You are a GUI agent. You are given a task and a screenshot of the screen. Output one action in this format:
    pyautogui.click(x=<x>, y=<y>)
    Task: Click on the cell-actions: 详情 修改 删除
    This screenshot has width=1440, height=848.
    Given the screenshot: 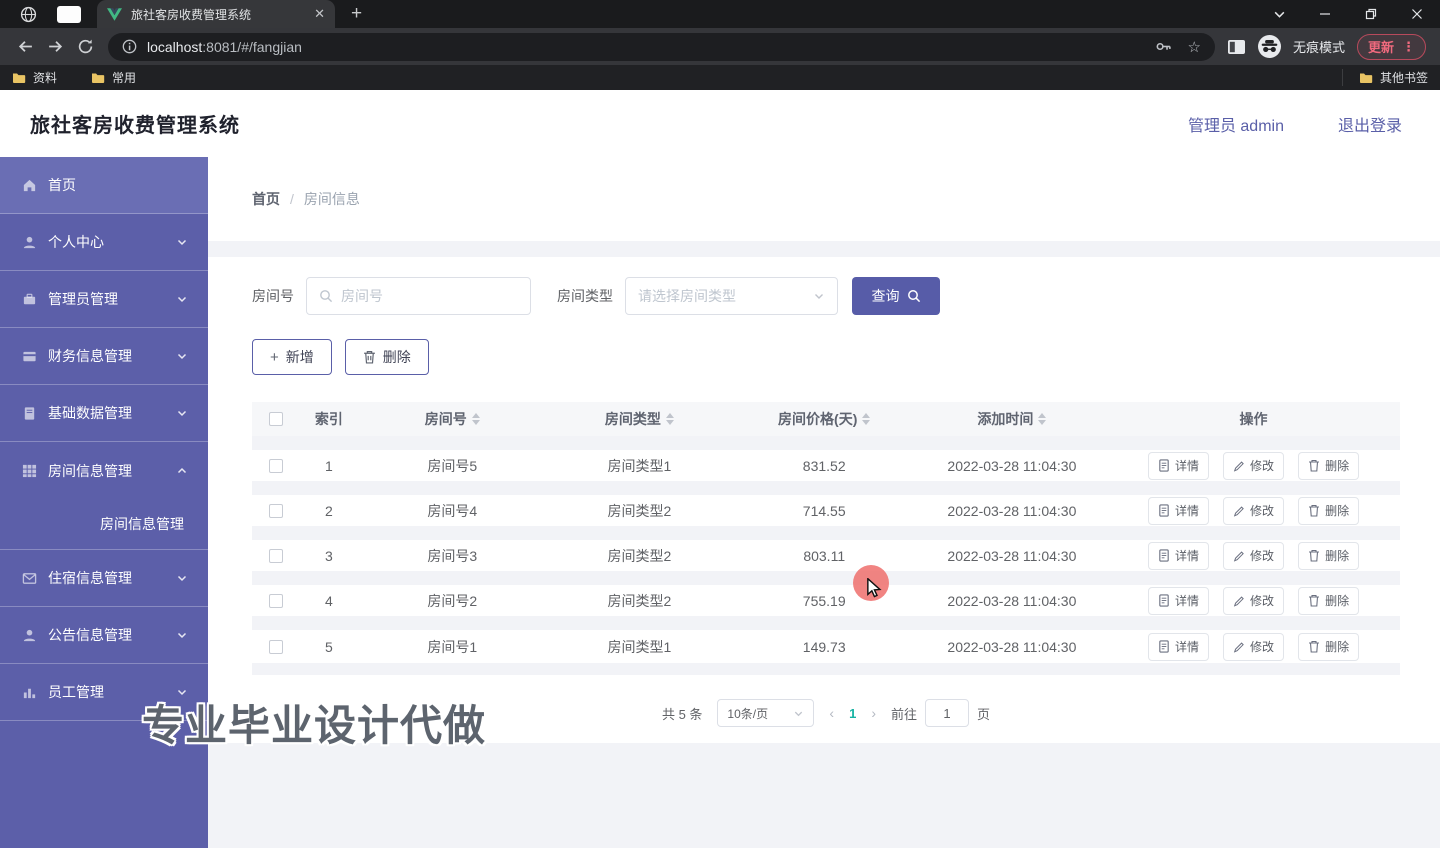 What is the action you would take?
    pyautogui.click(x=1253, y=600)
    